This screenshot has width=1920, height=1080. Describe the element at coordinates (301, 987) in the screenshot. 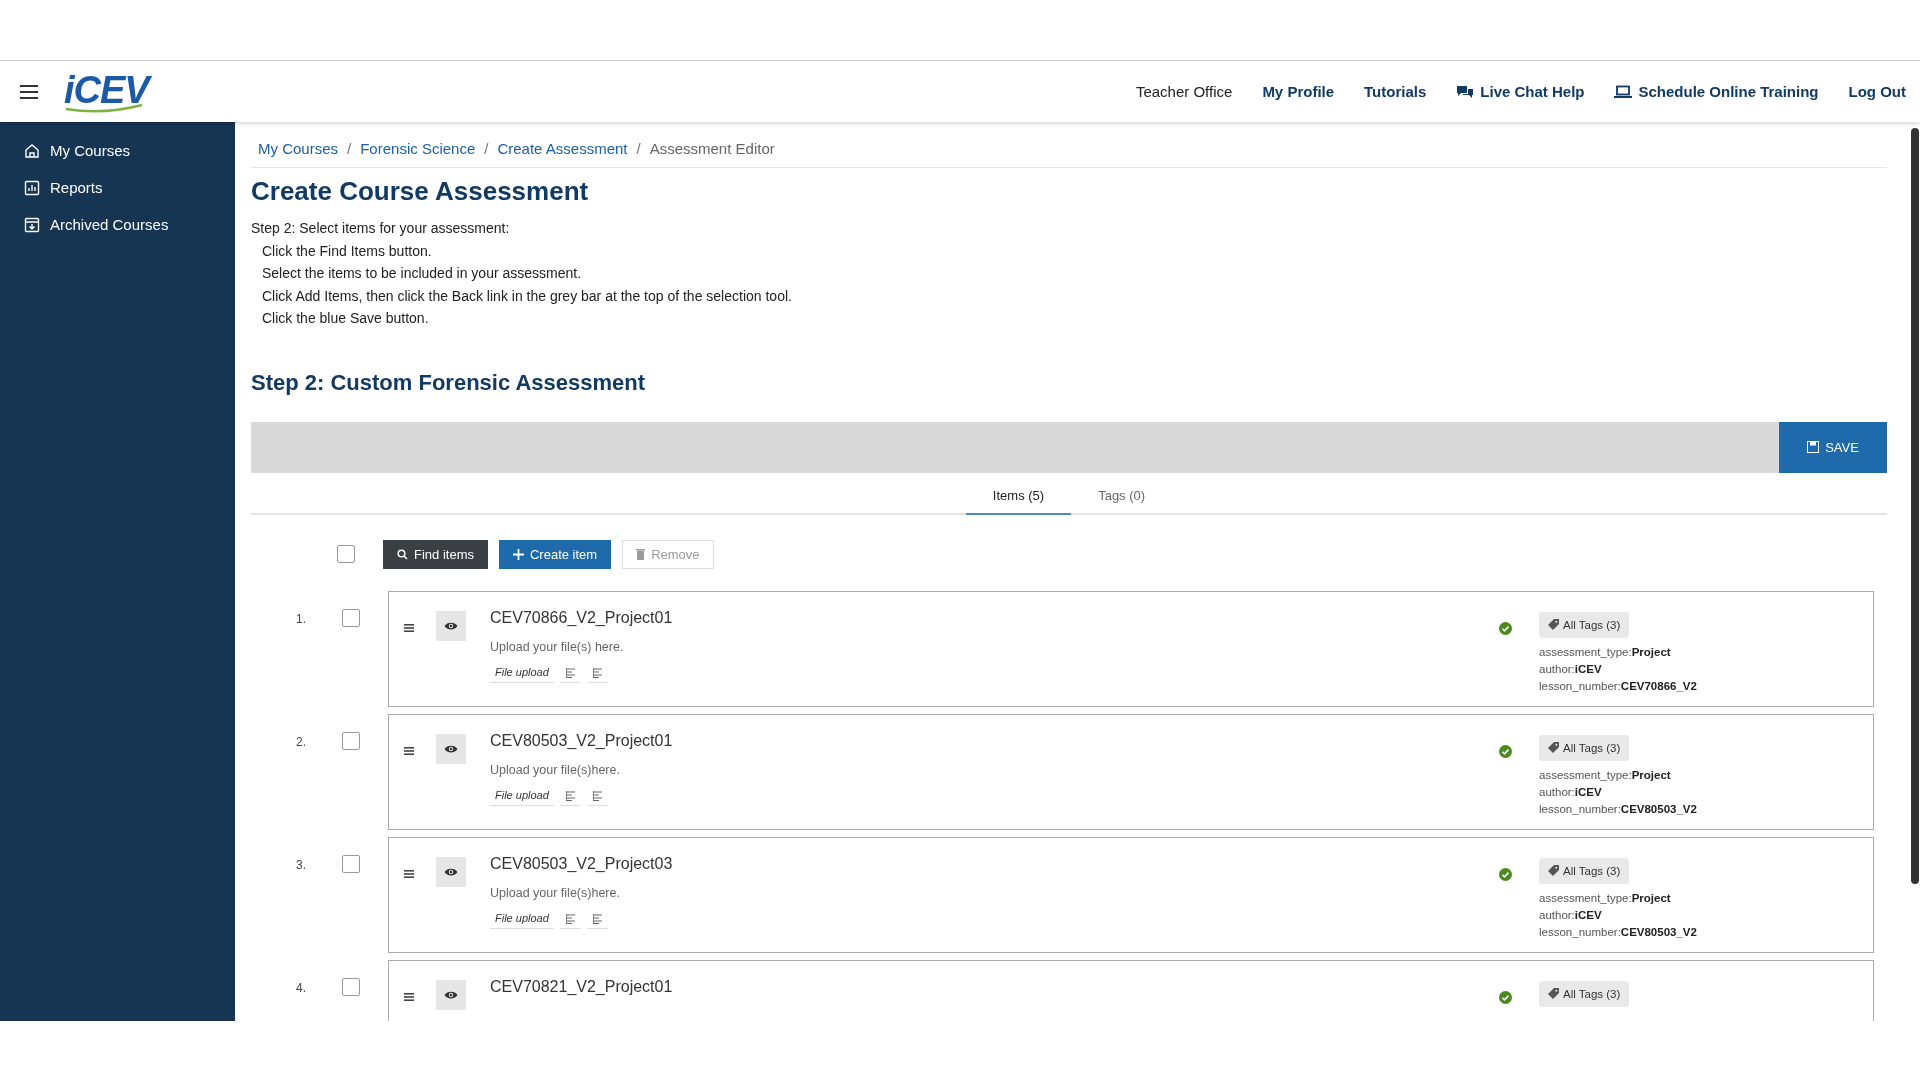

I see `item-number: 4.` at that location.